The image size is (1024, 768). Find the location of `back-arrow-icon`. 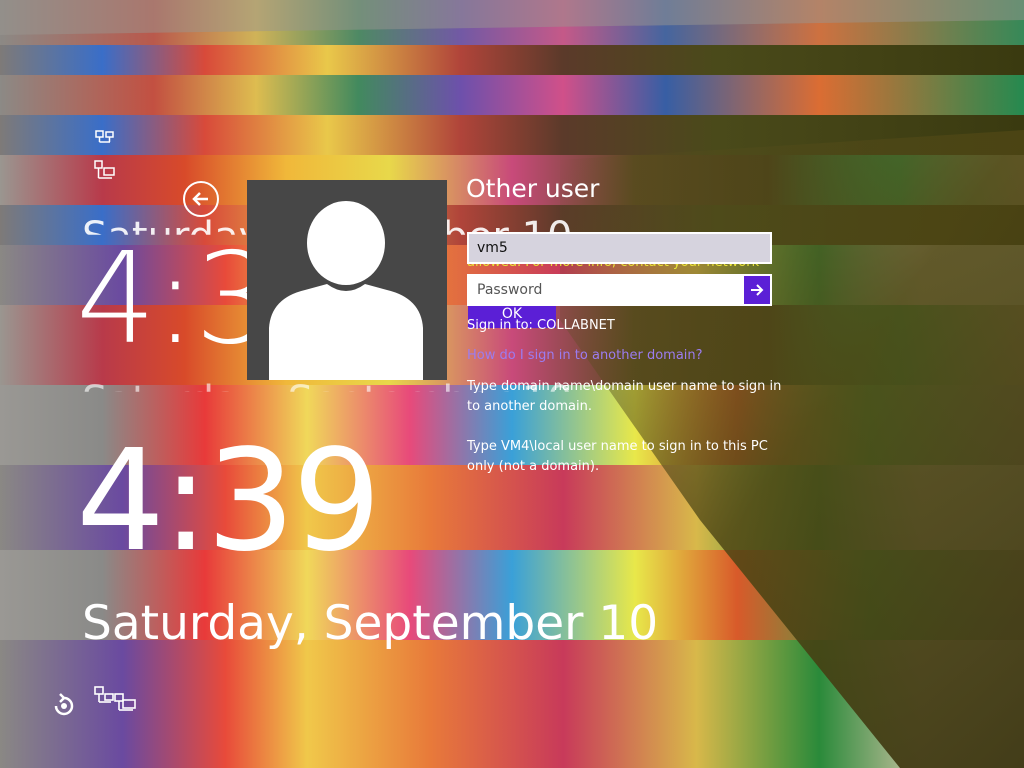

back-arrow-icon is located at coordinates (200, 199).